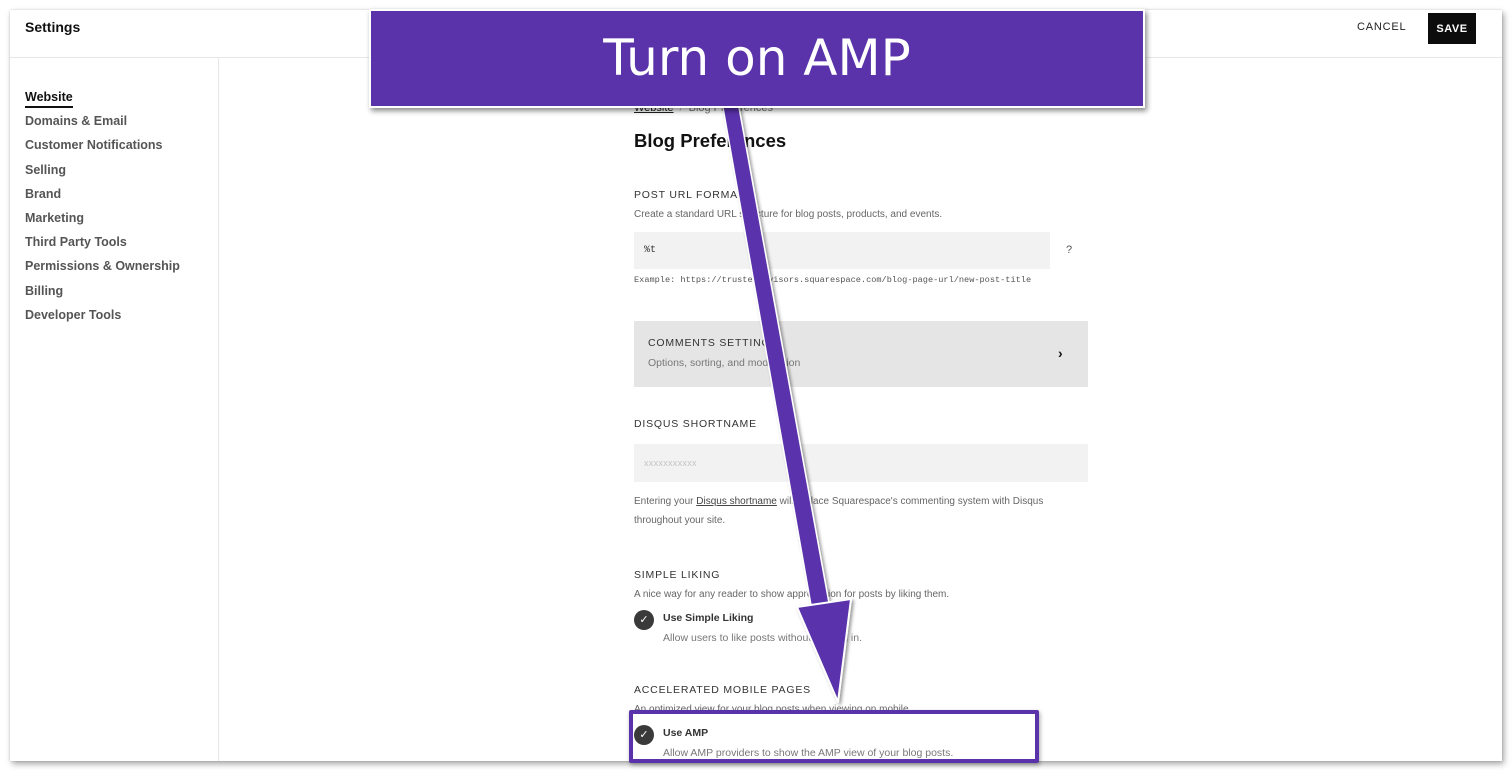 Image resolution: width=1512 pixels, height=777 pixels. I want to click on use-amp-title: Use AMP, so click(686, 733).